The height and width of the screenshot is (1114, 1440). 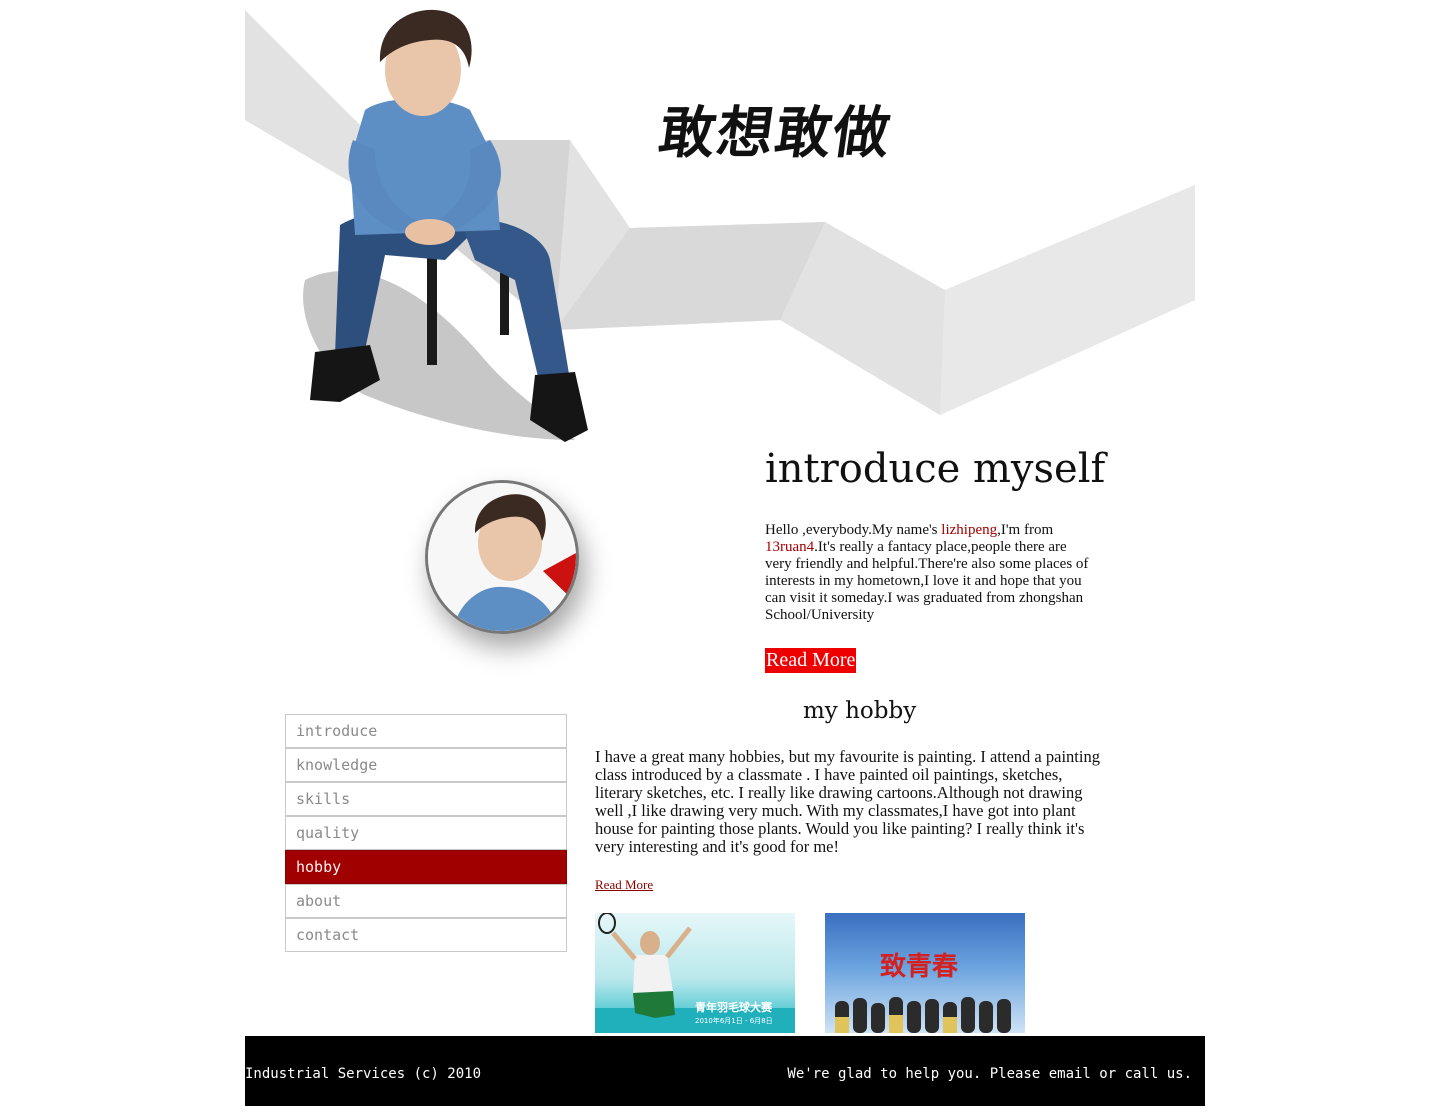 I want to click on header-title: 敢想敢做, so click(x=775, y=133).